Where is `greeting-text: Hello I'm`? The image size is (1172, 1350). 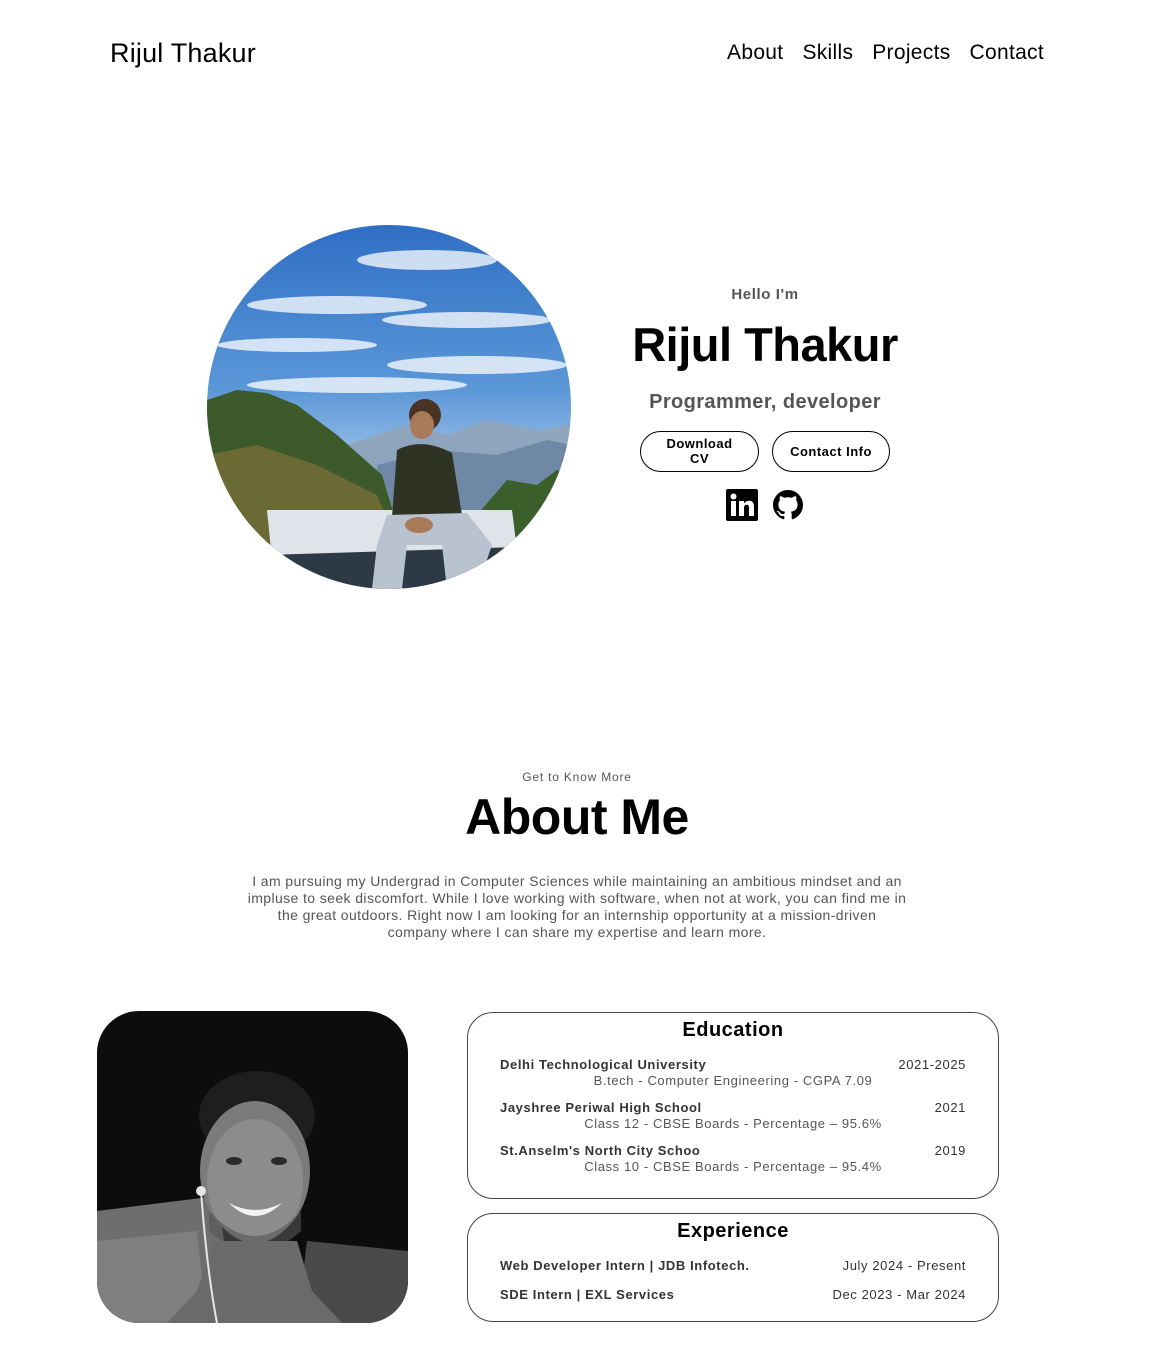 greeting-text: Hello I'm is located at coordinates (765, 294).